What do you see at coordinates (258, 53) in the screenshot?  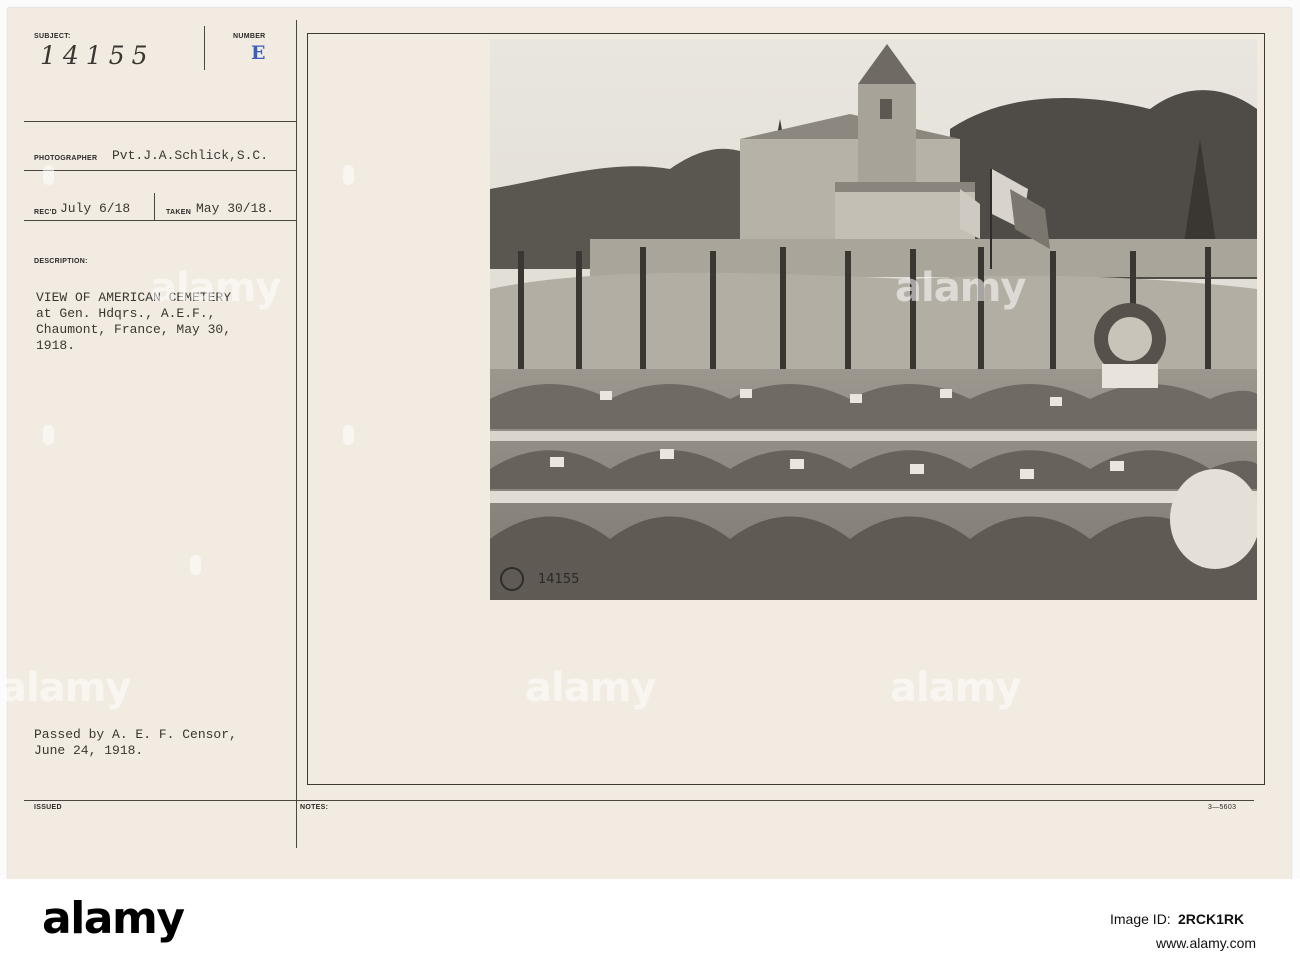 I see `number-value: E` at bounding box center [258, 53].